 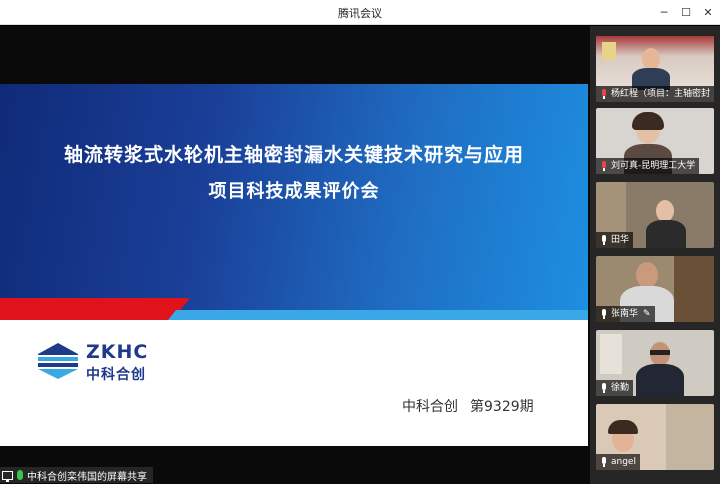 I want to click on participant-name-bar: 刘可真-昆明理工大学, so click(x=648, y=166).